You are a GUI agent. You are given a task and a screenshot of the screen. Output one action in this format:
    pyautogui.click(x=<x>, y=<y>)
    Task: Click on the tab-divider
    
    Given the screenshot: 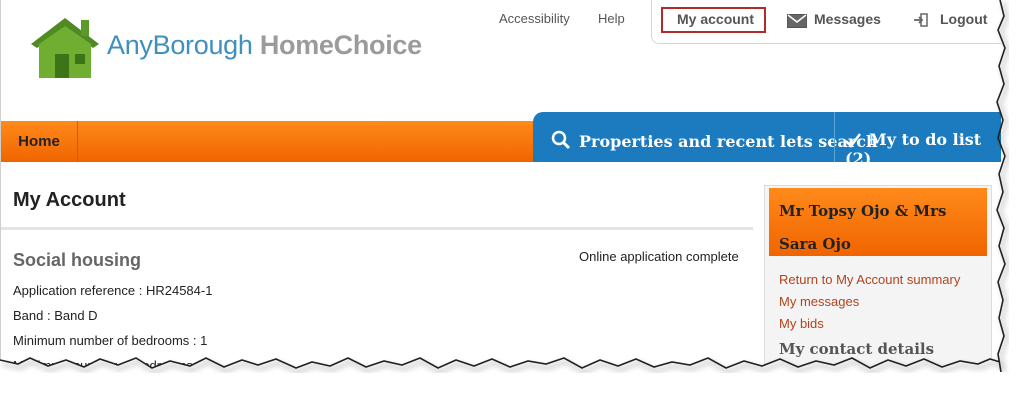 What is the action you would take?
    pyautogui.click(x=834, y=137)
    